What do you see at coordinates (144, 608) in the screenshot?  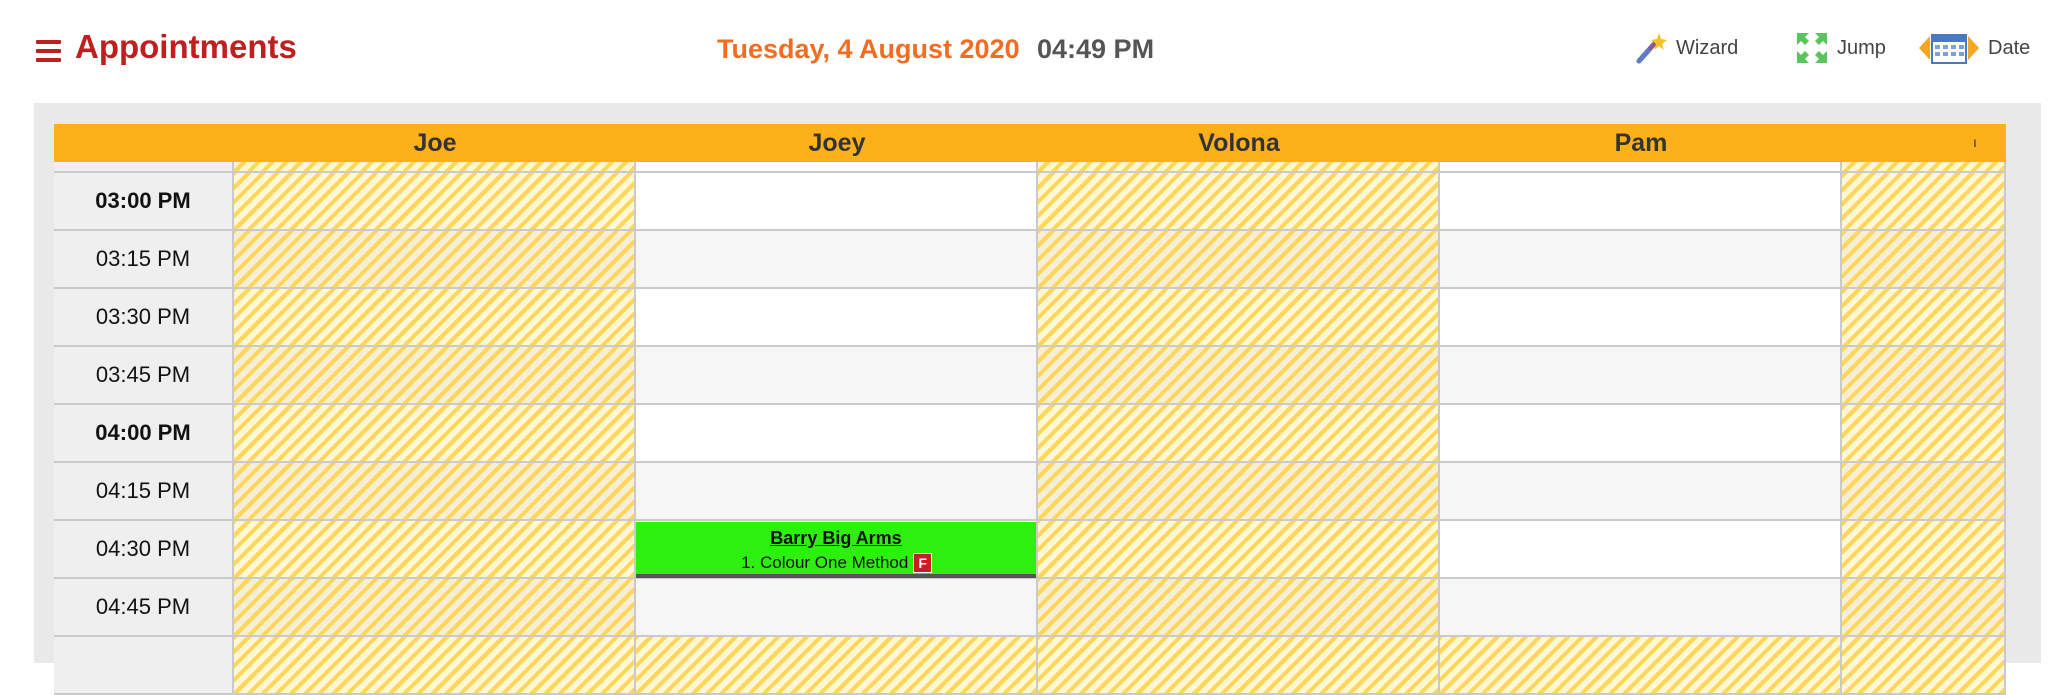 I see `time-label: 04:45 PM` at bounding box center [144, 608].